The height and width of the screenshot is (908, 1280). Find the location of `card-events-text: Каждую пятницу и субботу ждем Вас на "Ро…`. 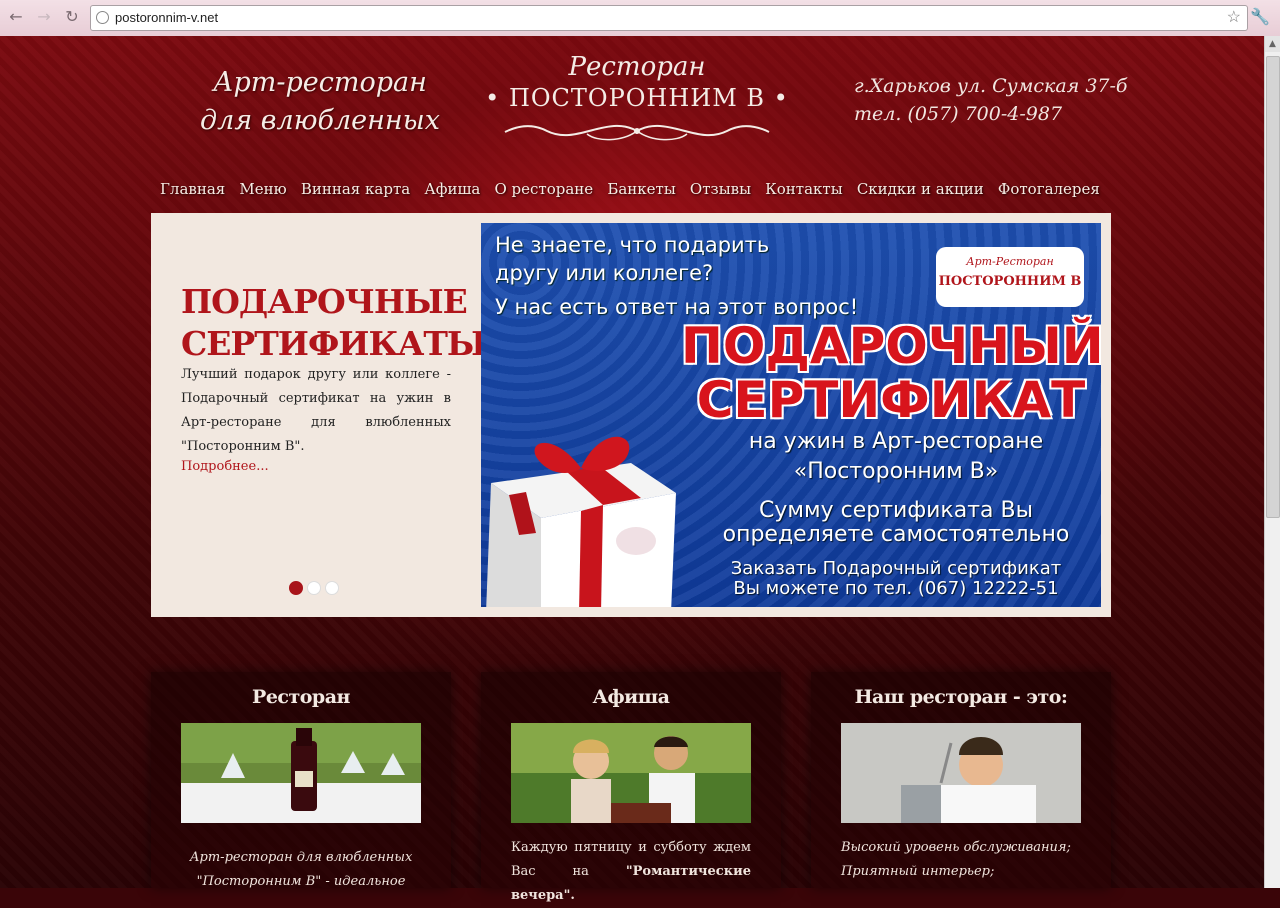

card-events-text: Каждую пятницу и субботу ждем Вас на "Ро… is located at coordinates (631, 872).